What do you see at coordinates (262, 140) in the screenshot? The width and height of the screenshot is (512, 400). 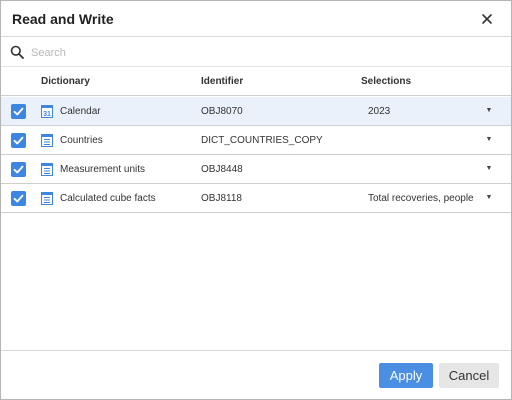 I see `row-identifier: DICT_COUNTRIES_COPY` at bounding box center [262, 140].